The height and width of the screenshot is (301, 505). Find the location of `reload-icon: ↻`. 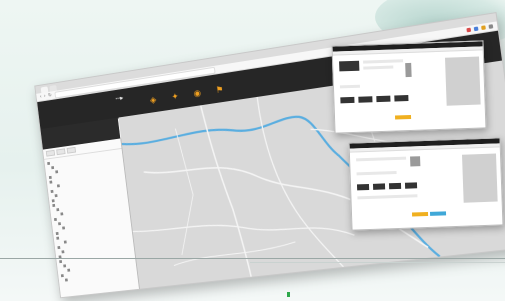

reload-icon: ↻ is located at coordinates (50, 95).